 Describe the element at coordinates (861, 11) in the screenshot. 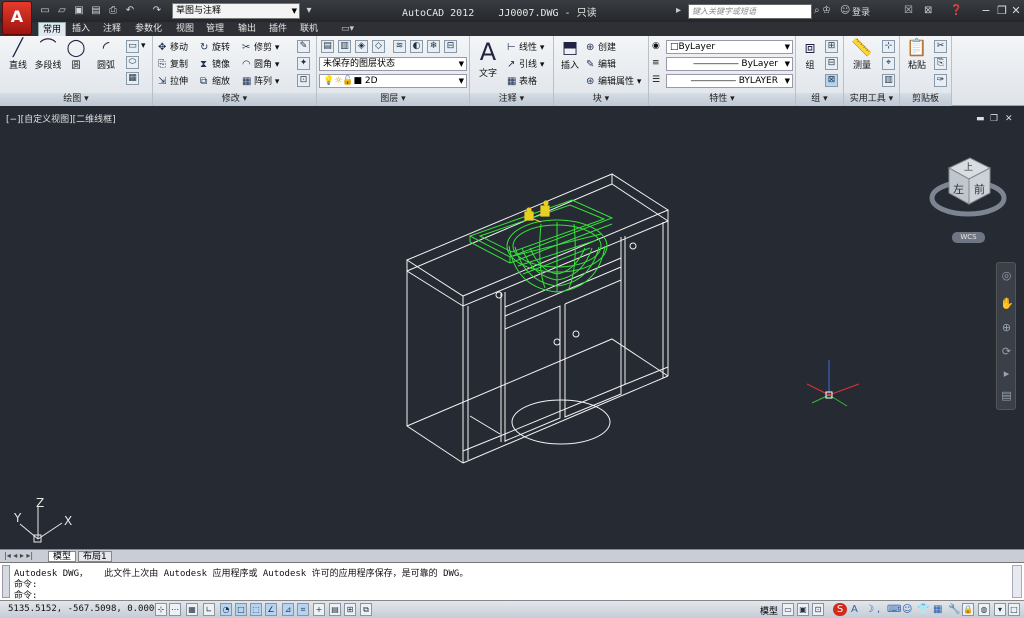

I see `login-link: 登录` at that location.